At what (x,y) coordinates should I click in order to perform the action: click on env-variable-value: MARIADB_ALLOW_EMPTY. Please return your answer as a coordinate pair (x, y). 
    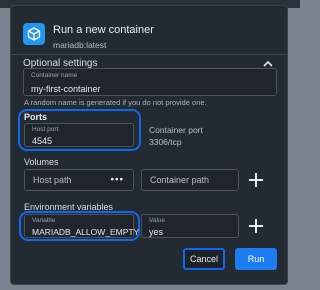
    Looking at the image, I should click on (86, 232).